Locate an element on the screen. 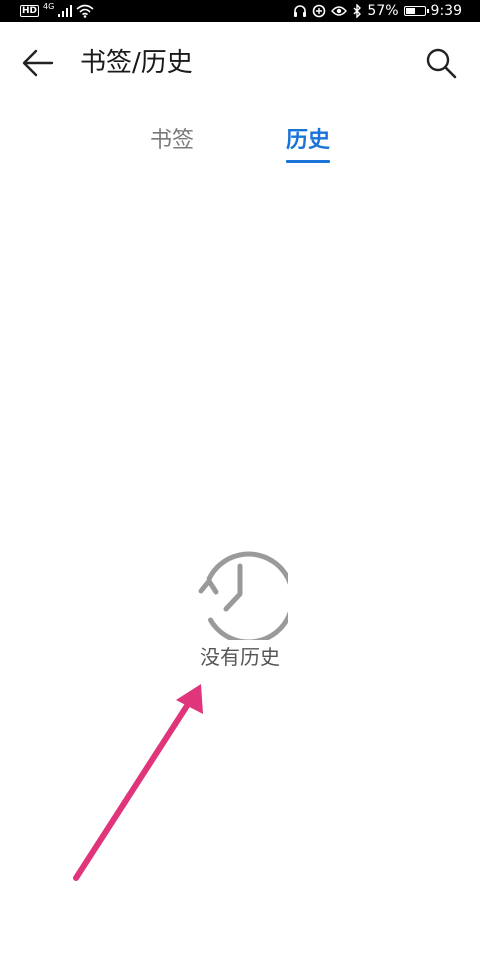 The image size is (480, 979). eye-comfort-icon is located at coordinates (339, 11).